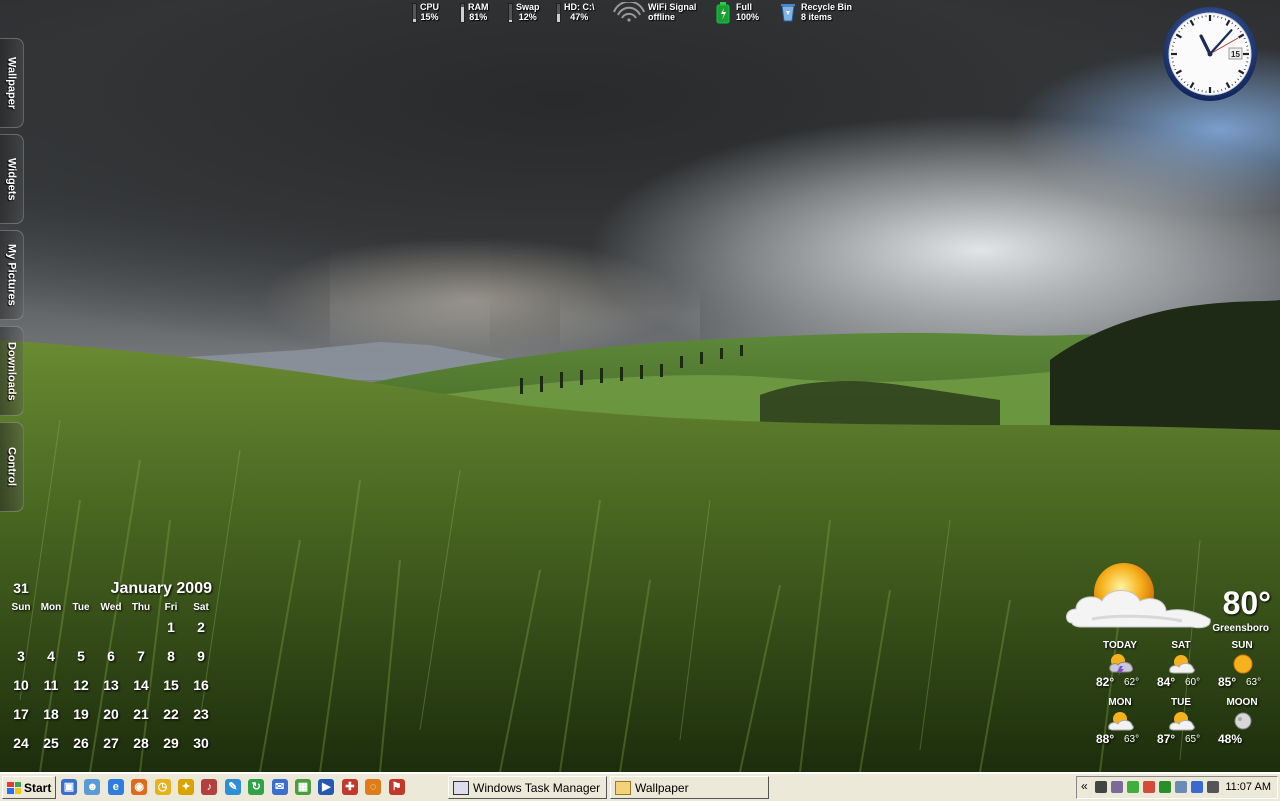 Image resolution: width=1280 pixels, height=801 pixels. I want to click on calendar-day: 28, so click(141, 743).